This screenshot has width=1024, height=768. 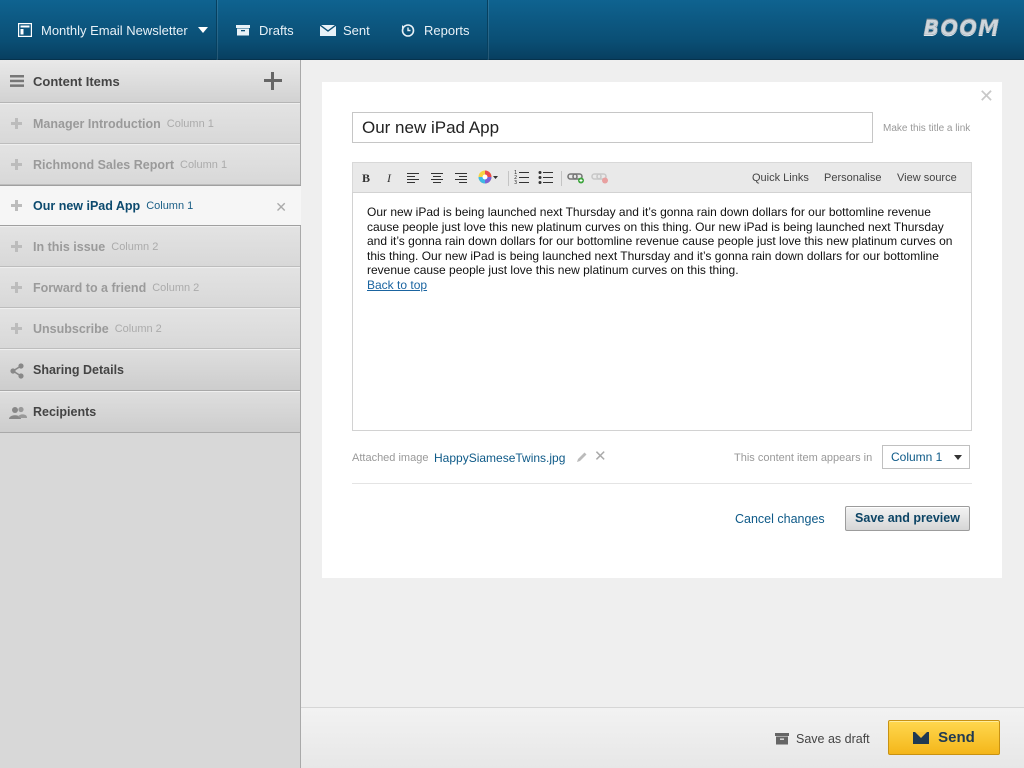 What do you see at coordinates (447, 30) in the screenshot?
I see `nav-reports-label: Reports` at bounding box center [447, 30].